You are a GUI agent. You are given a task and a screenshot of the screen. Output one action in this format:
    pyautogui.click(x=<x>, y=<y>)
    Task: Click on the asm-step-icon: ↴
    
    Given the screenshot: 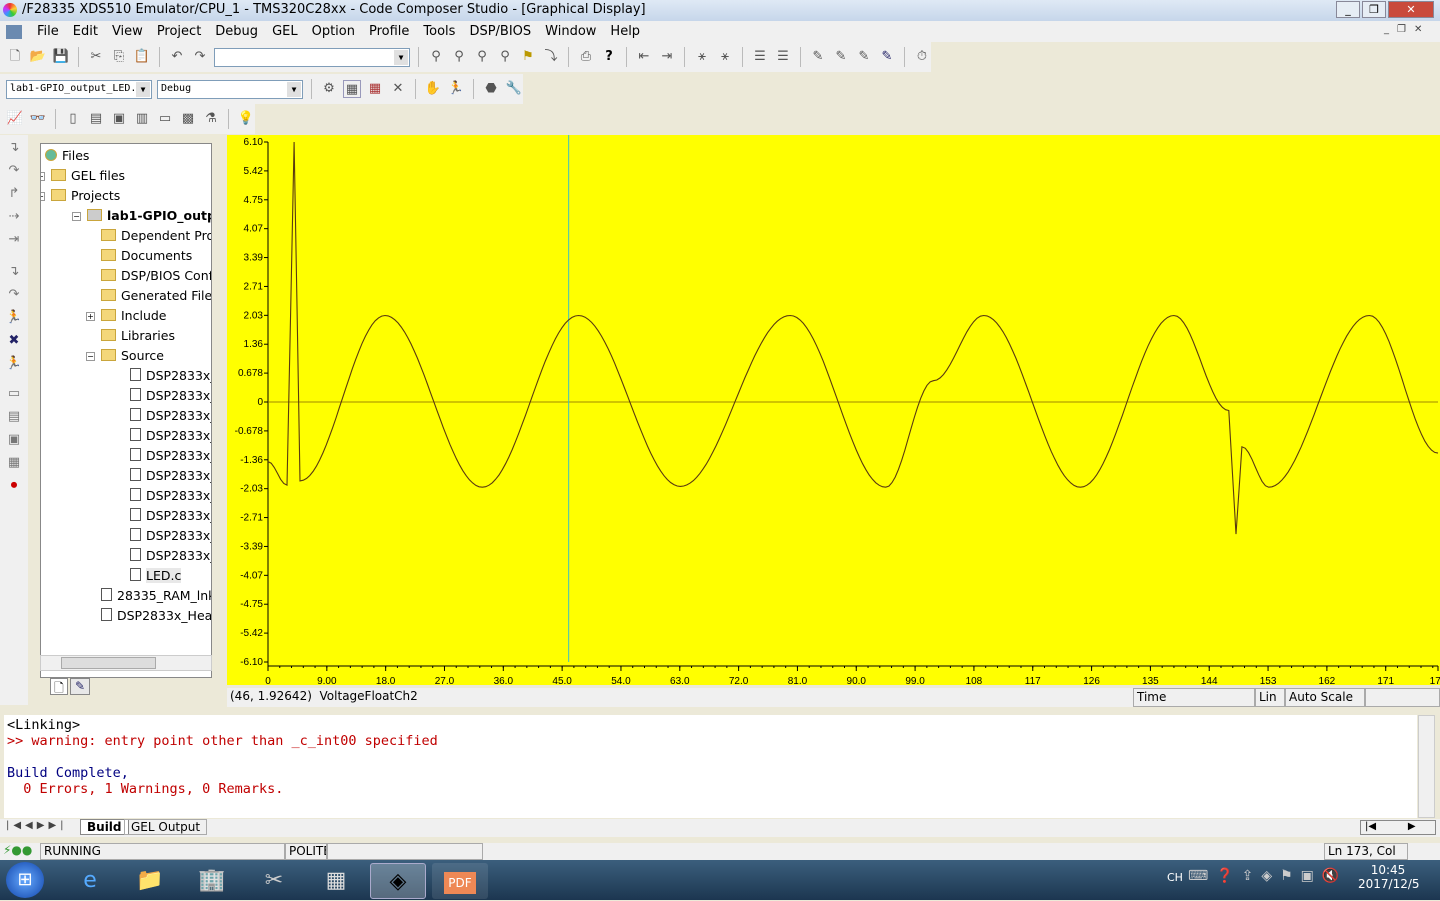 What is the action you would take?
    pyautogui.click(x=14, y=273)
    